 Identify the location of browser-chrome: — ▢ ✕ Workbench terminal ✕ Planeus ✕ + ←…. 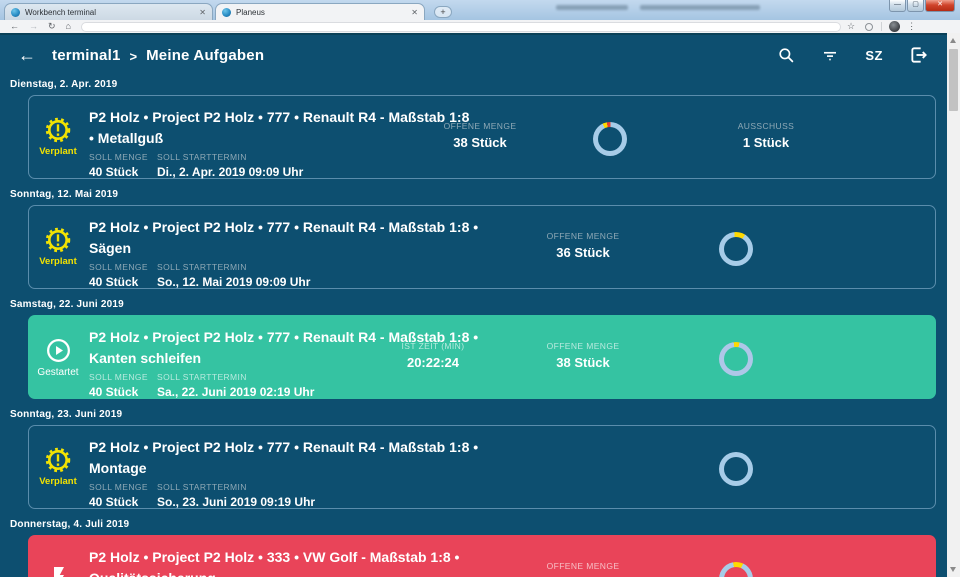
(480, 16).